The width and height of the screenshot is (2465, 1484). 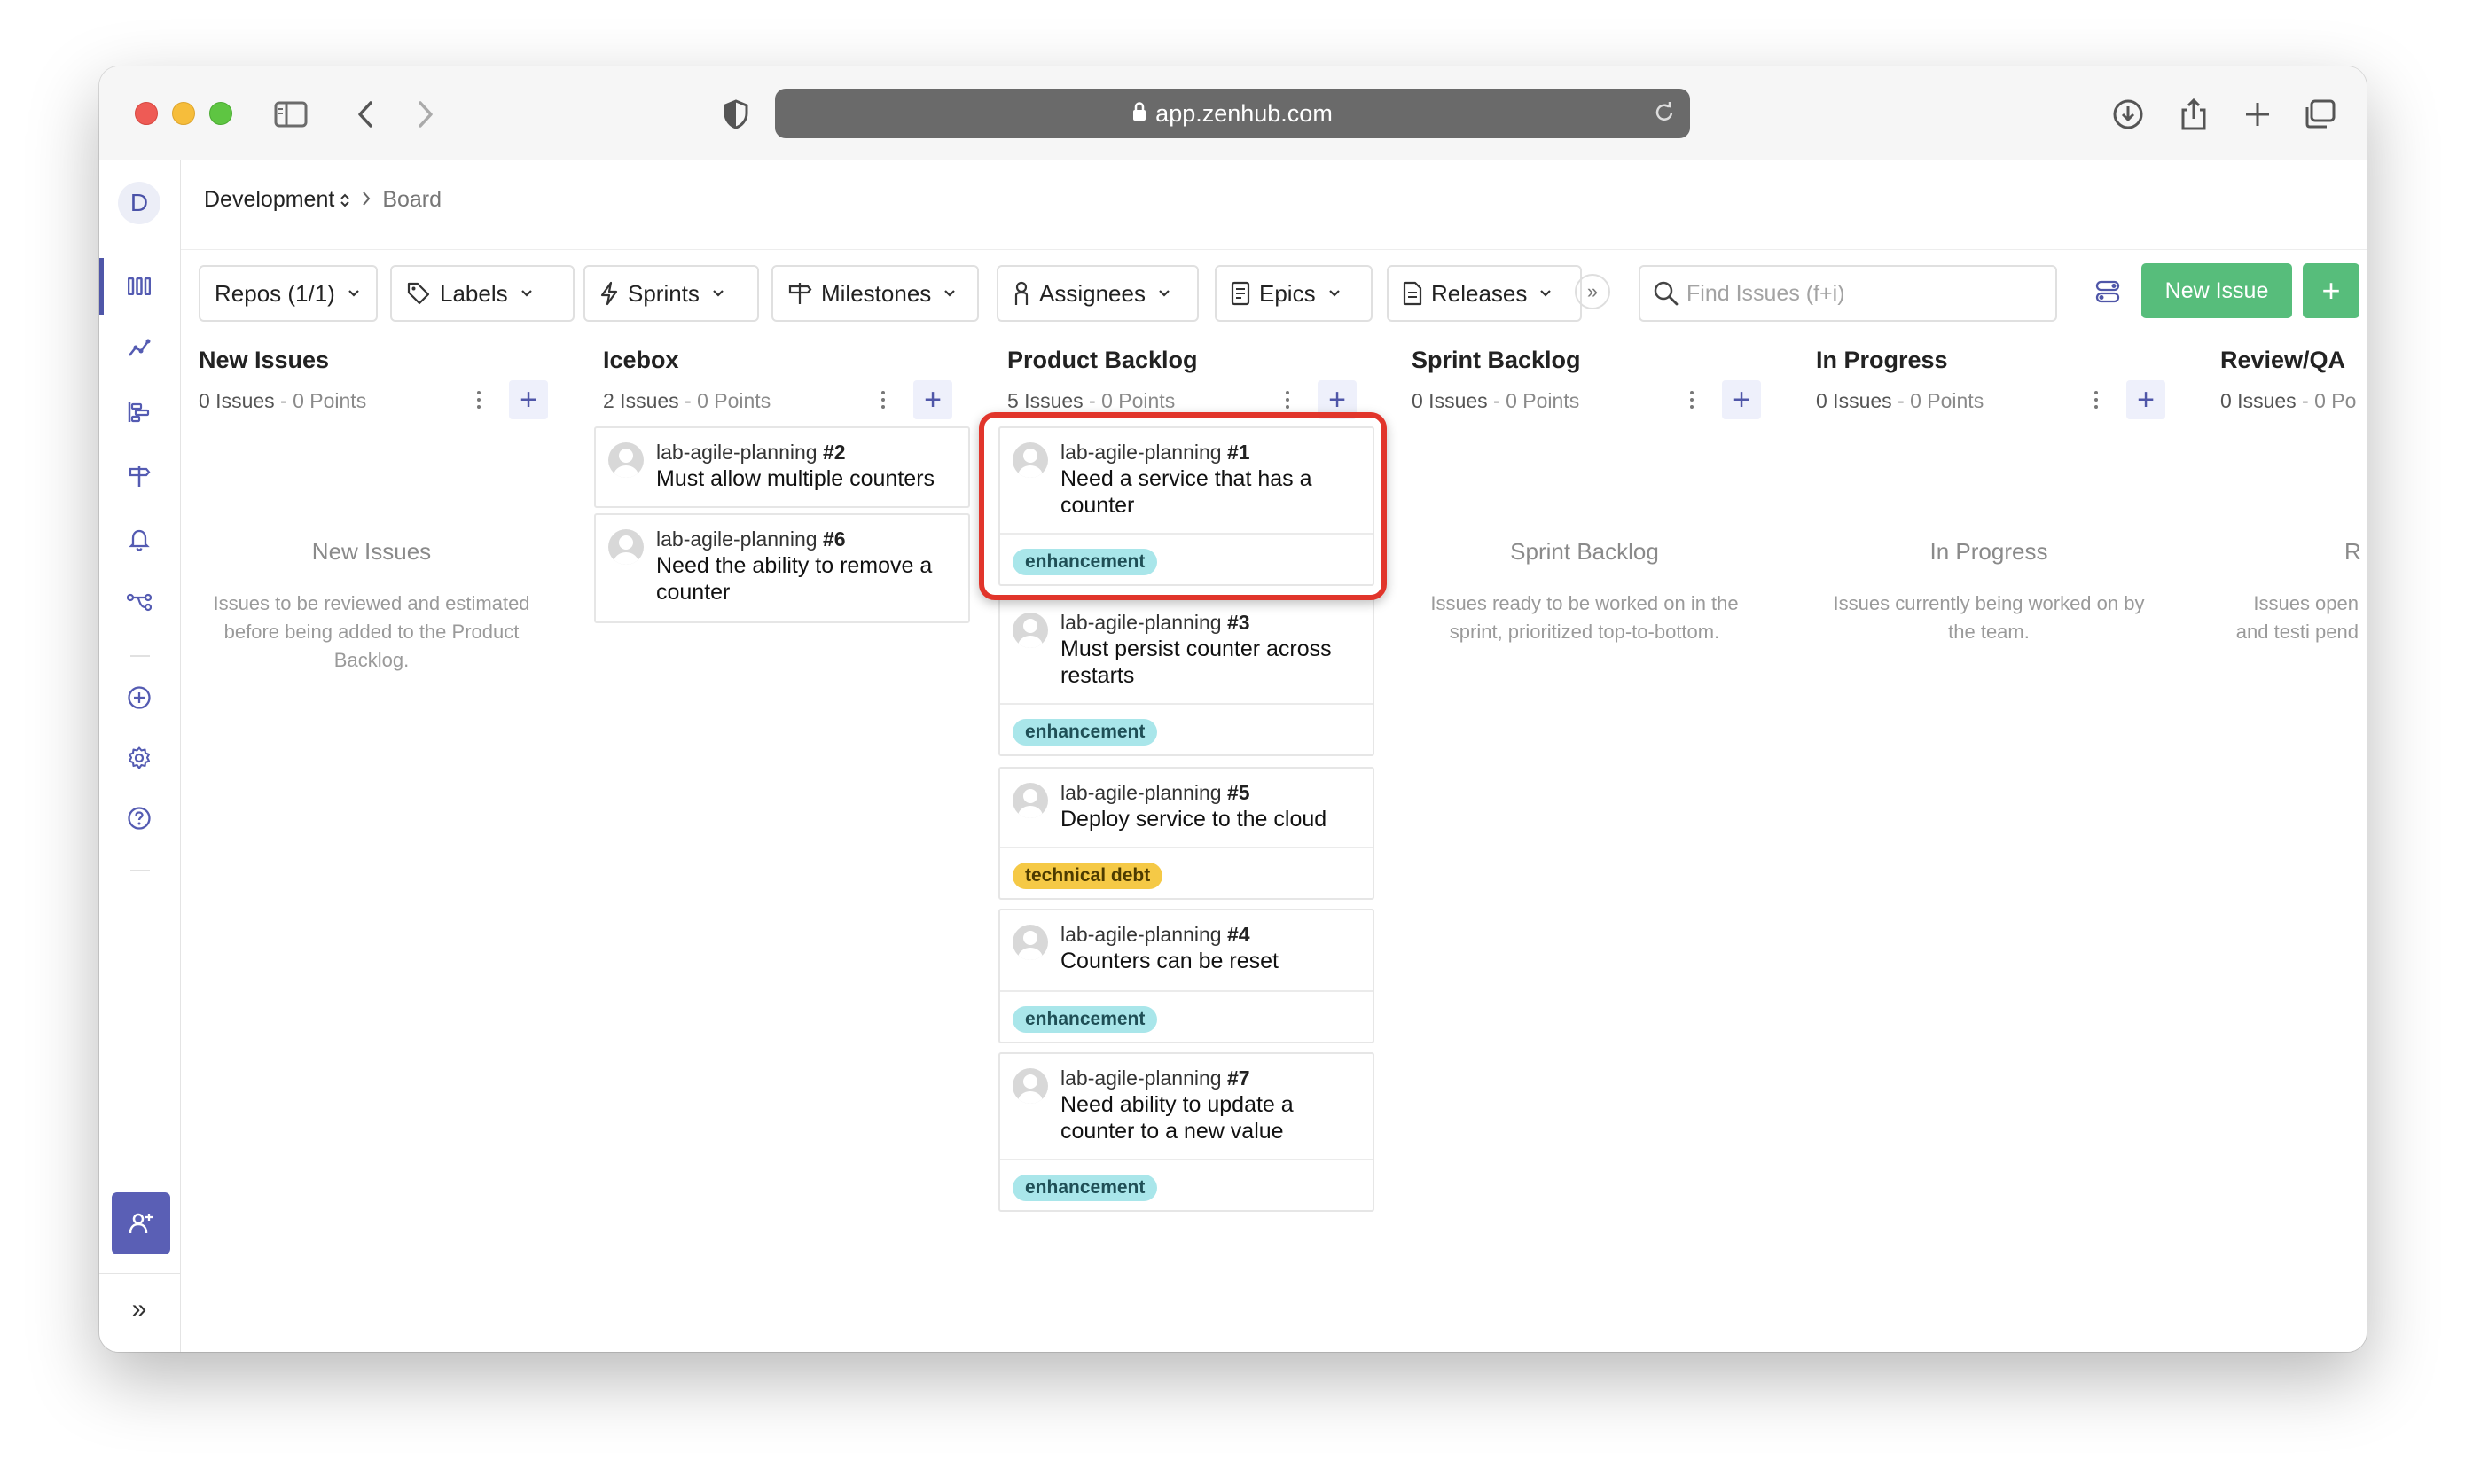 I want to click on empty-pipeline-title: Sprint Backlog, so click(x=1584, y=551).